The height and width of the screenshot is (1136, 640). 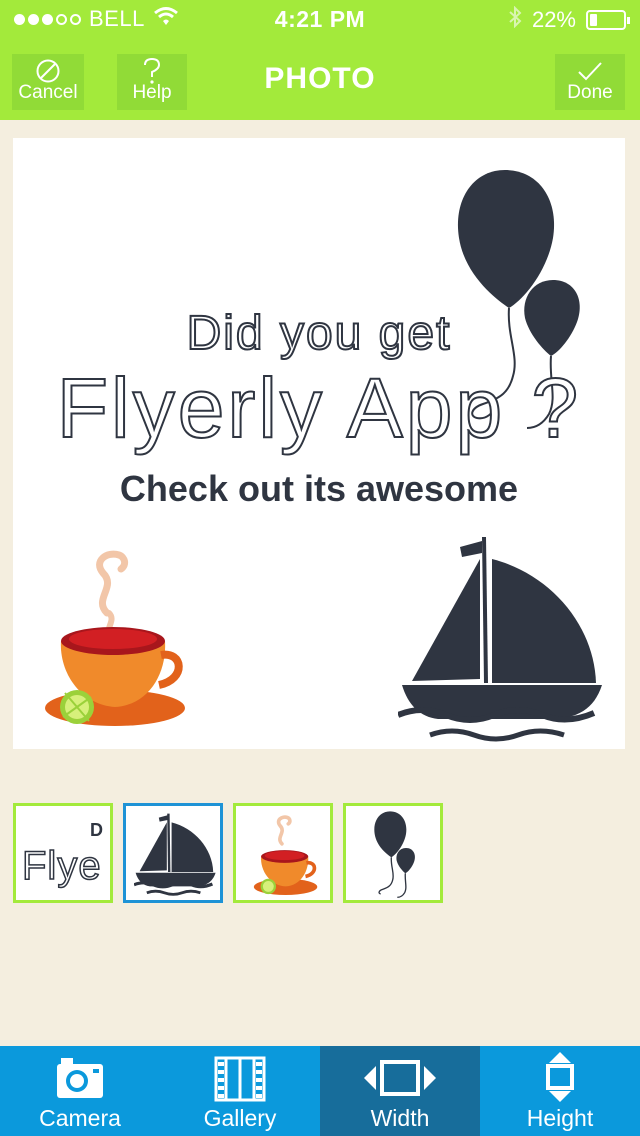 I want to click on sailboat-thumb-icon, so click(x=175, y=854).